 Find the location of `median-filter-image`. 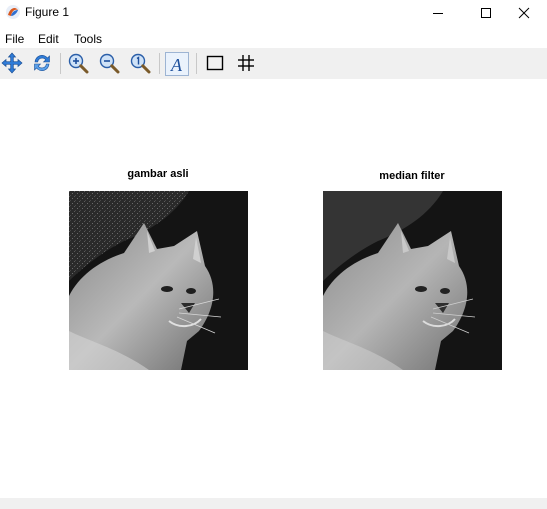

median-filter-image is located at coordinates (412, 280).